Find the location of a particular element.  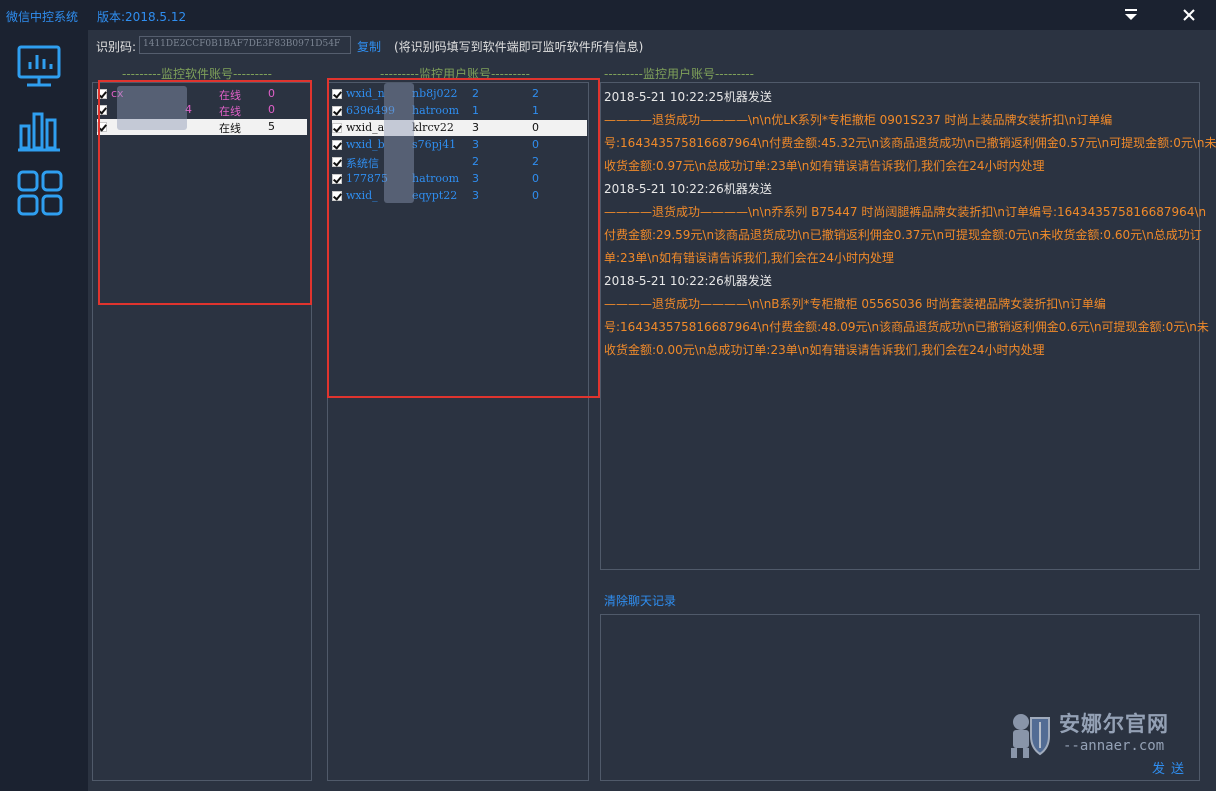

robot-shield-logo-icon is located at coordinates (1030, 736).